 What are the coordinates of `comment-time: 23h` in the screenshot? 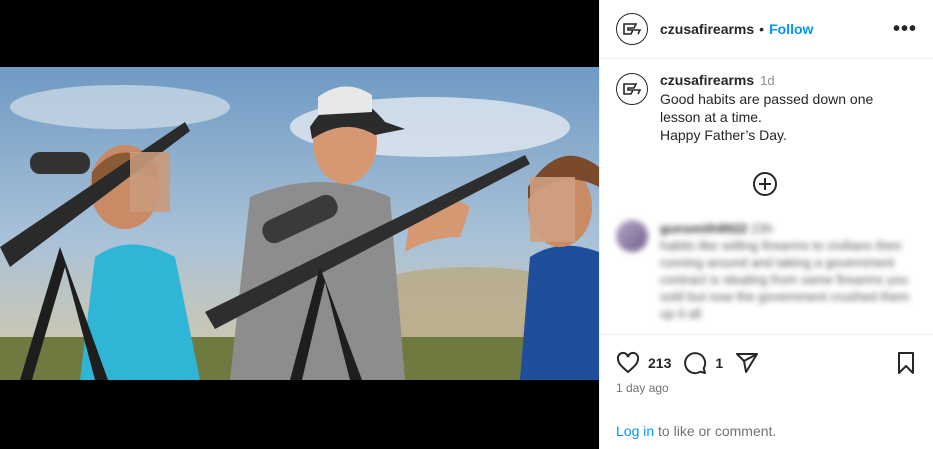 It's located at (762, 228).